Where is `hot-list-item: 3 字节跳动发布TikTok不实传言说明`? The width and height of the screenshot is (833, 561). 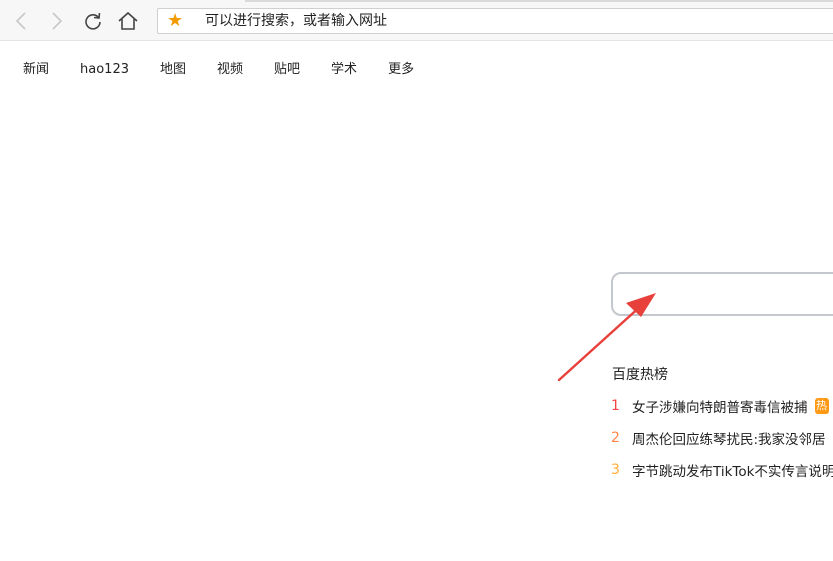 hot-list-item: 3 字节跳动发布TikTok不实传言说明 is located at coordinates (722, 470).